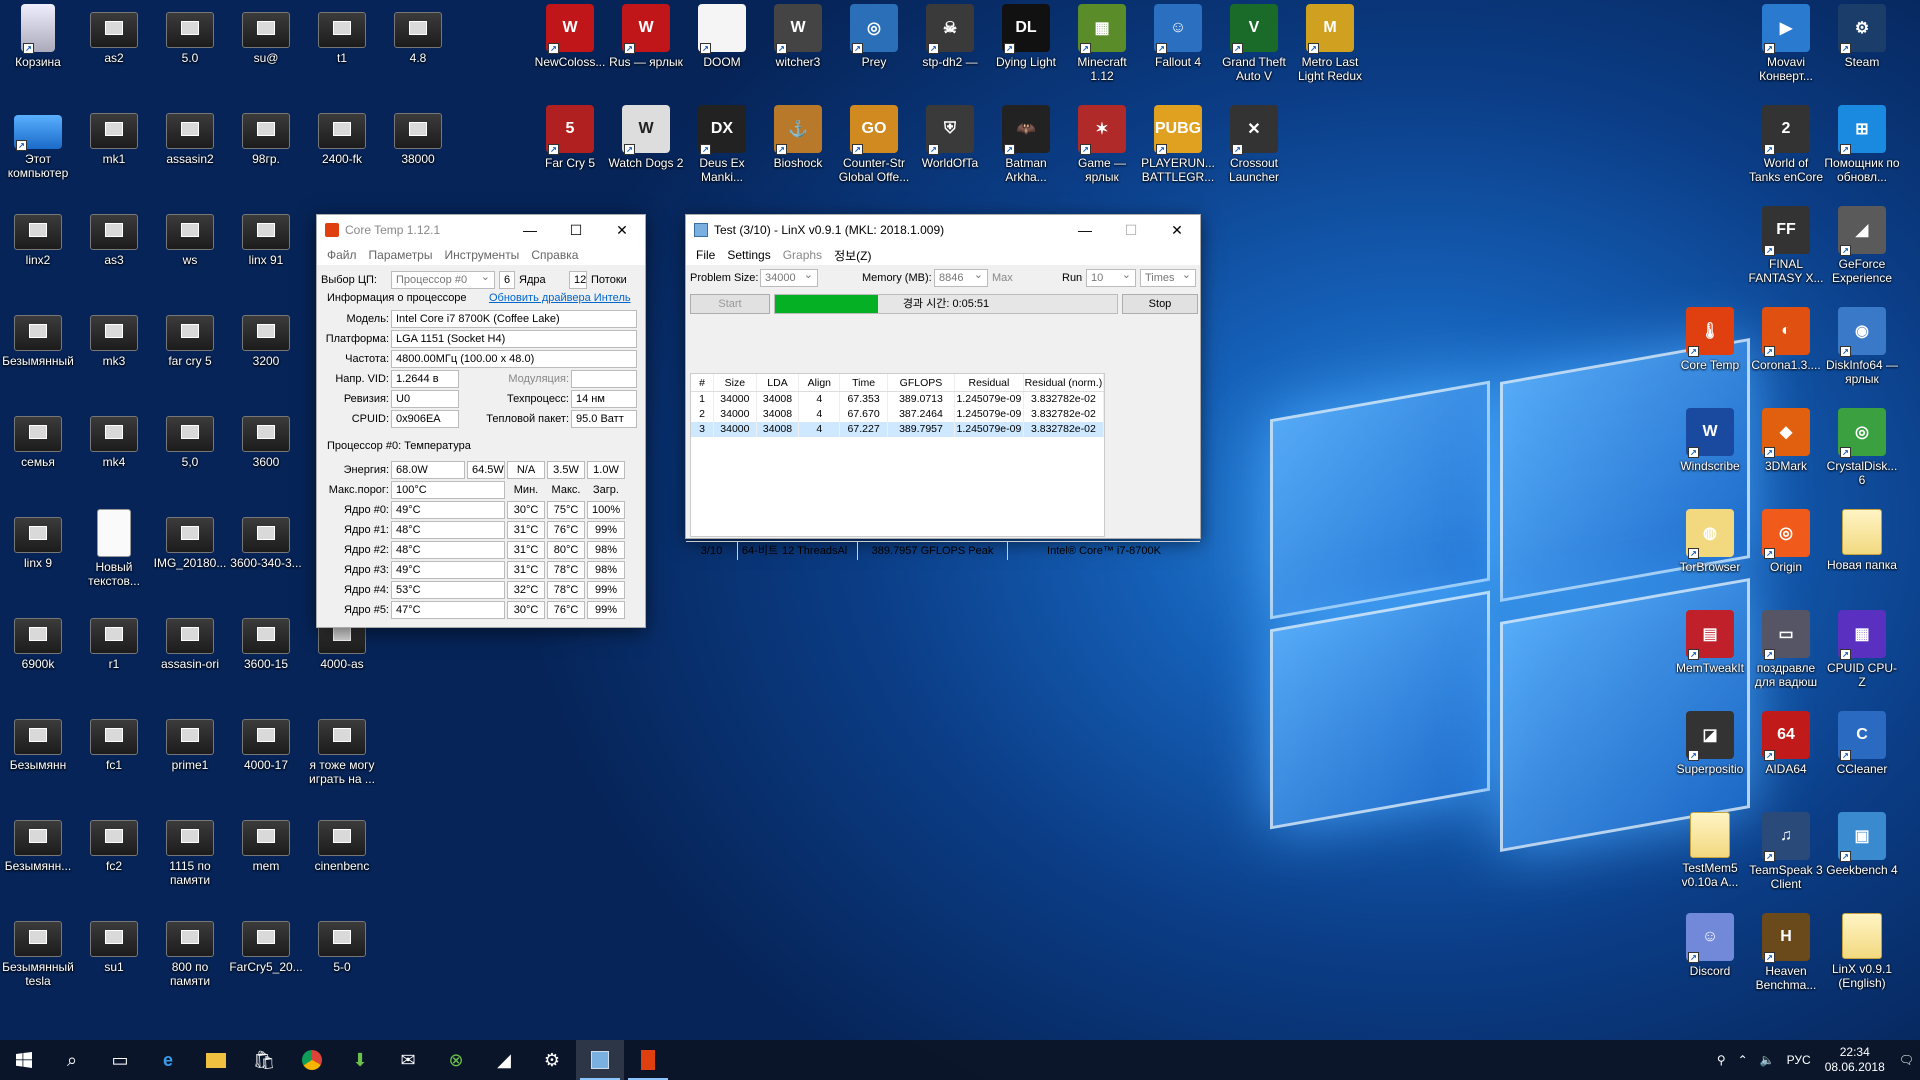 The image size is (1920, 1080). I want to click on steam-icon: ⚙, so click(552, 1060).